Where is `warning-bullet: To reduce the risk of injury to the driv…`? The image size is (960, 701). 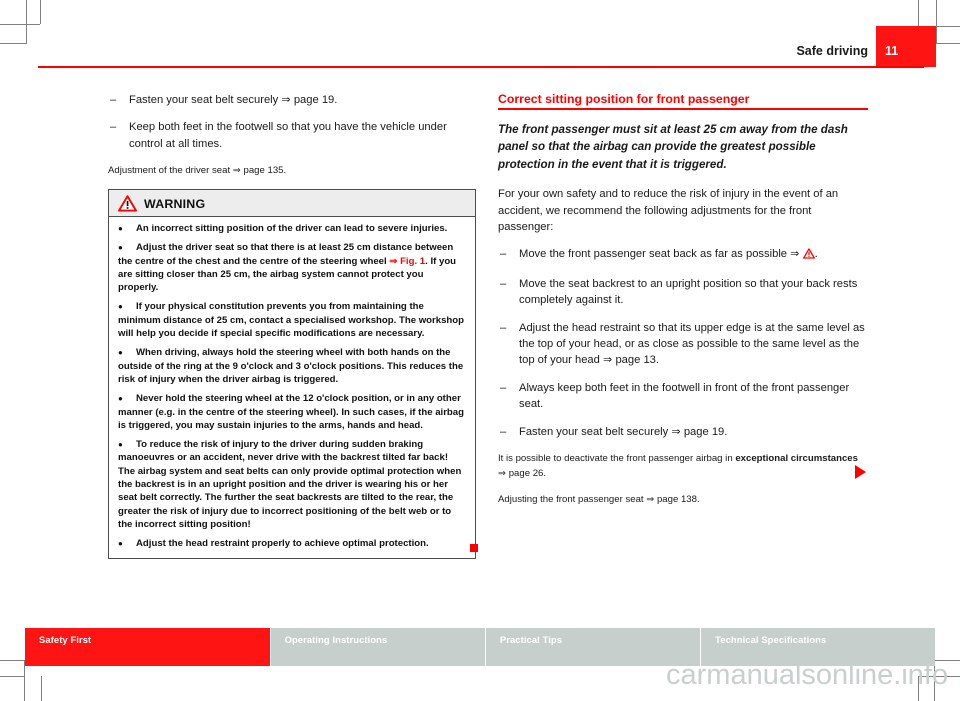
warning-bullet: To reduce the risk of injury to the driv… is located at coordinates (292, 484).